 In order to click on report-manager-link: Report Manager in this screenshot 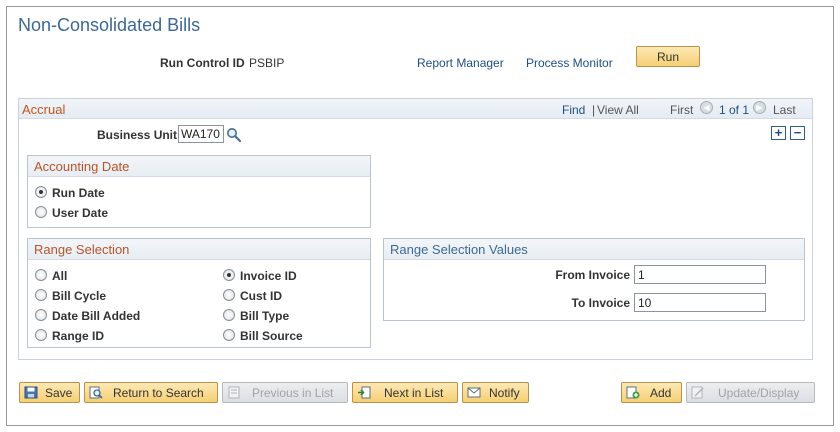, I will do `click(460, 63)`.